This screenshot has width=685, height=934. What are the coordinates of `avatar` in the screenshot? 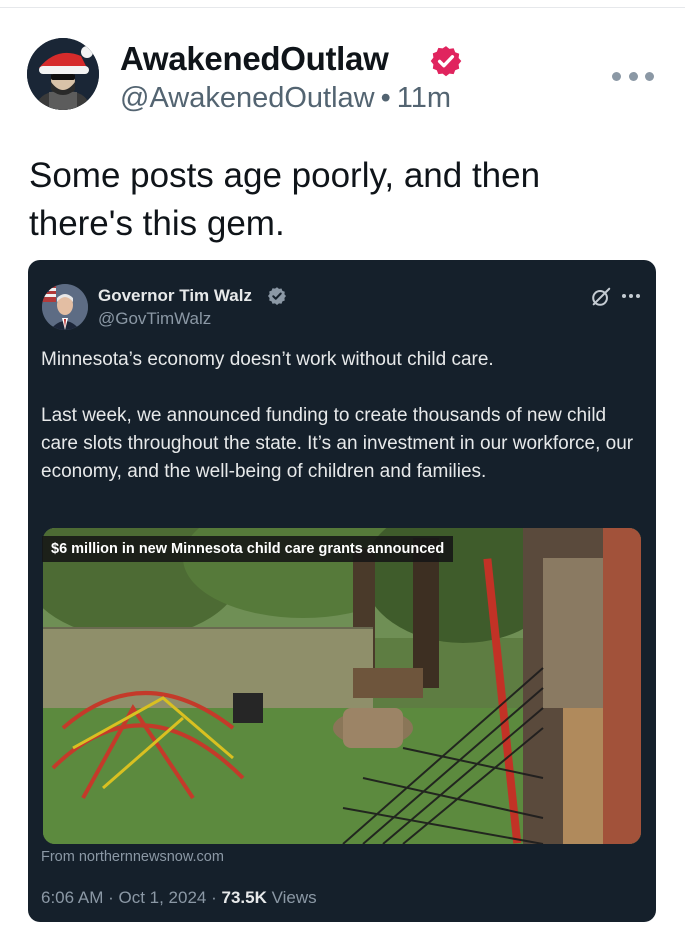 It's located at (63, 74).